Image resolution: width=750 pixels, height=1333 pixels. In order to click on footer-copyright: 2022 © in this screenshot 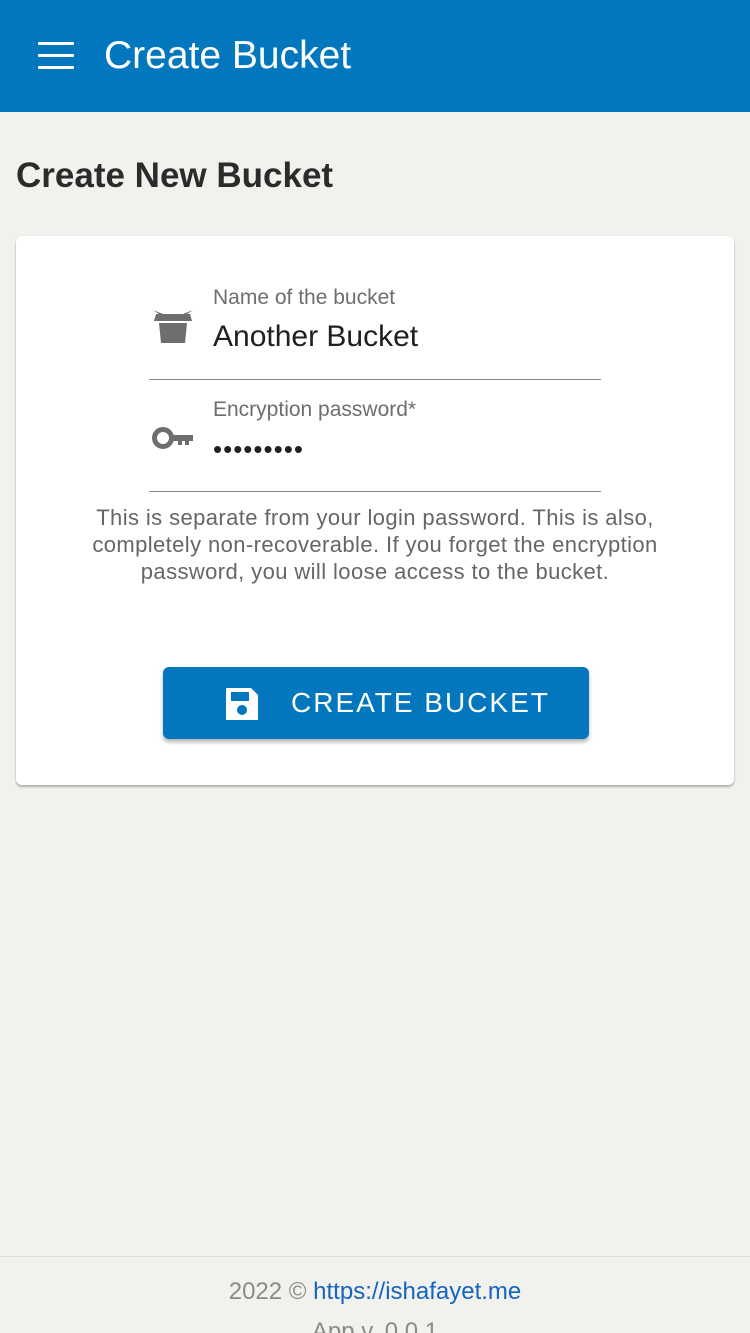, I will do `click(267, 1291)`.